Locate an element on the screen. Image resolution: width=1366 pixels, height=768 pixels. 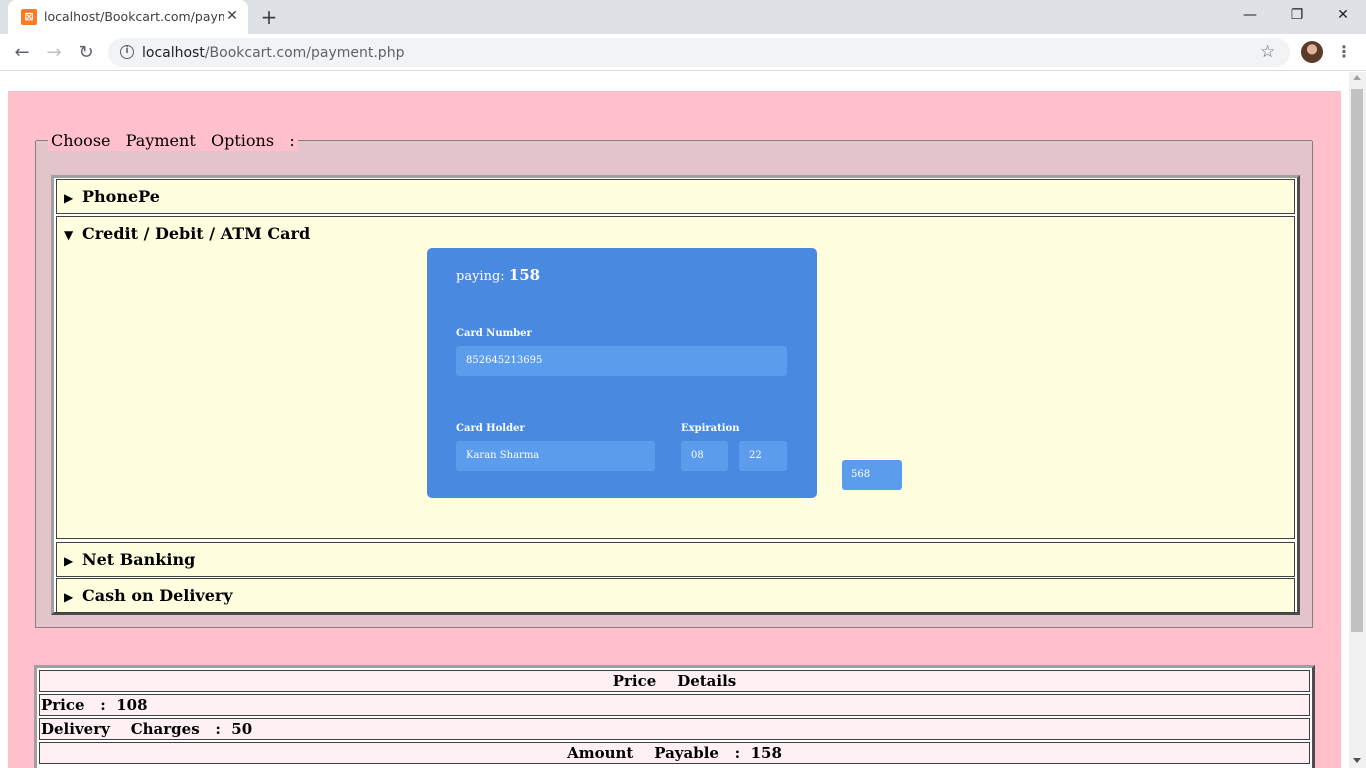
section-cod-summary: ▶ Cash on Delivery is located at coordinates (148, 596).